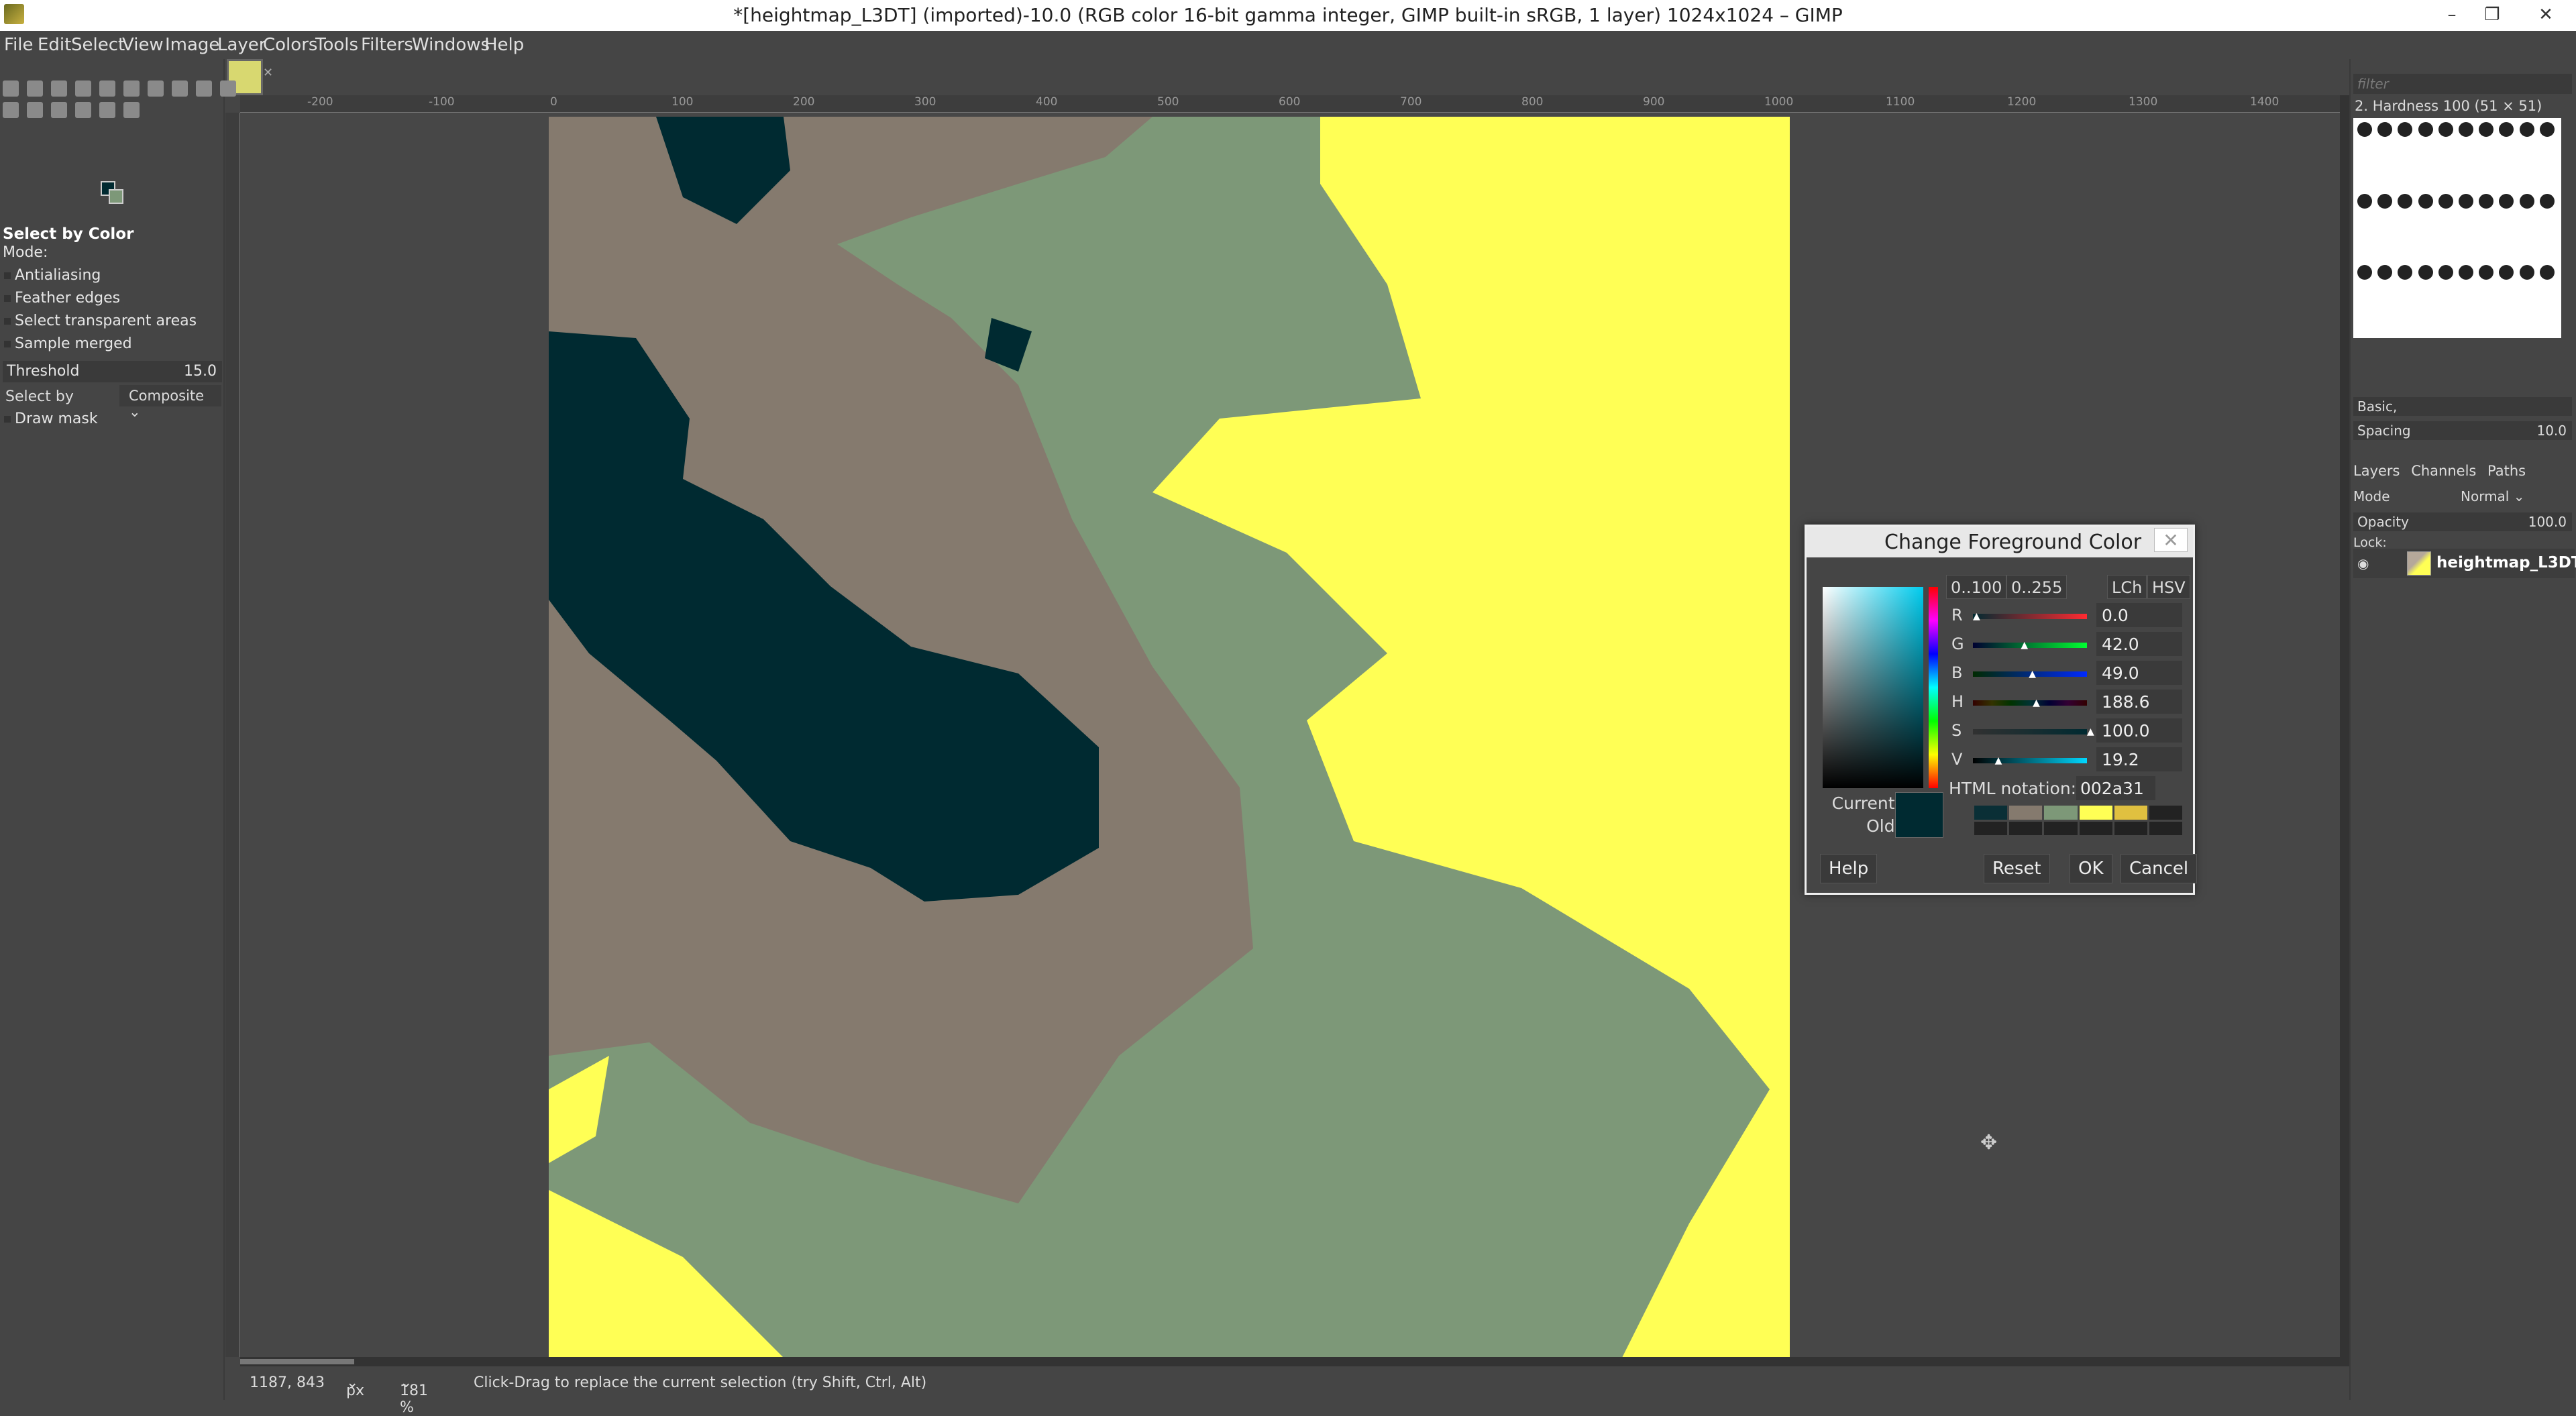 Image resolution: width=2576 pixels, height=1416 pixels. I want to click on reset-button: Reset, so click(2017, 868).